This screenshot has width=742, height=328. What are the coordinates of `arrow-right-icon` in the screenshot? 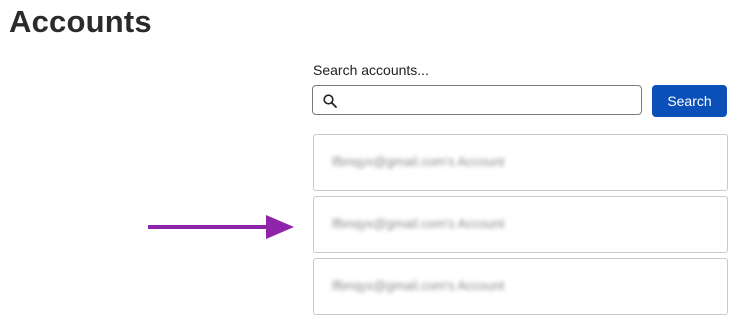 It's located at (221, 227).